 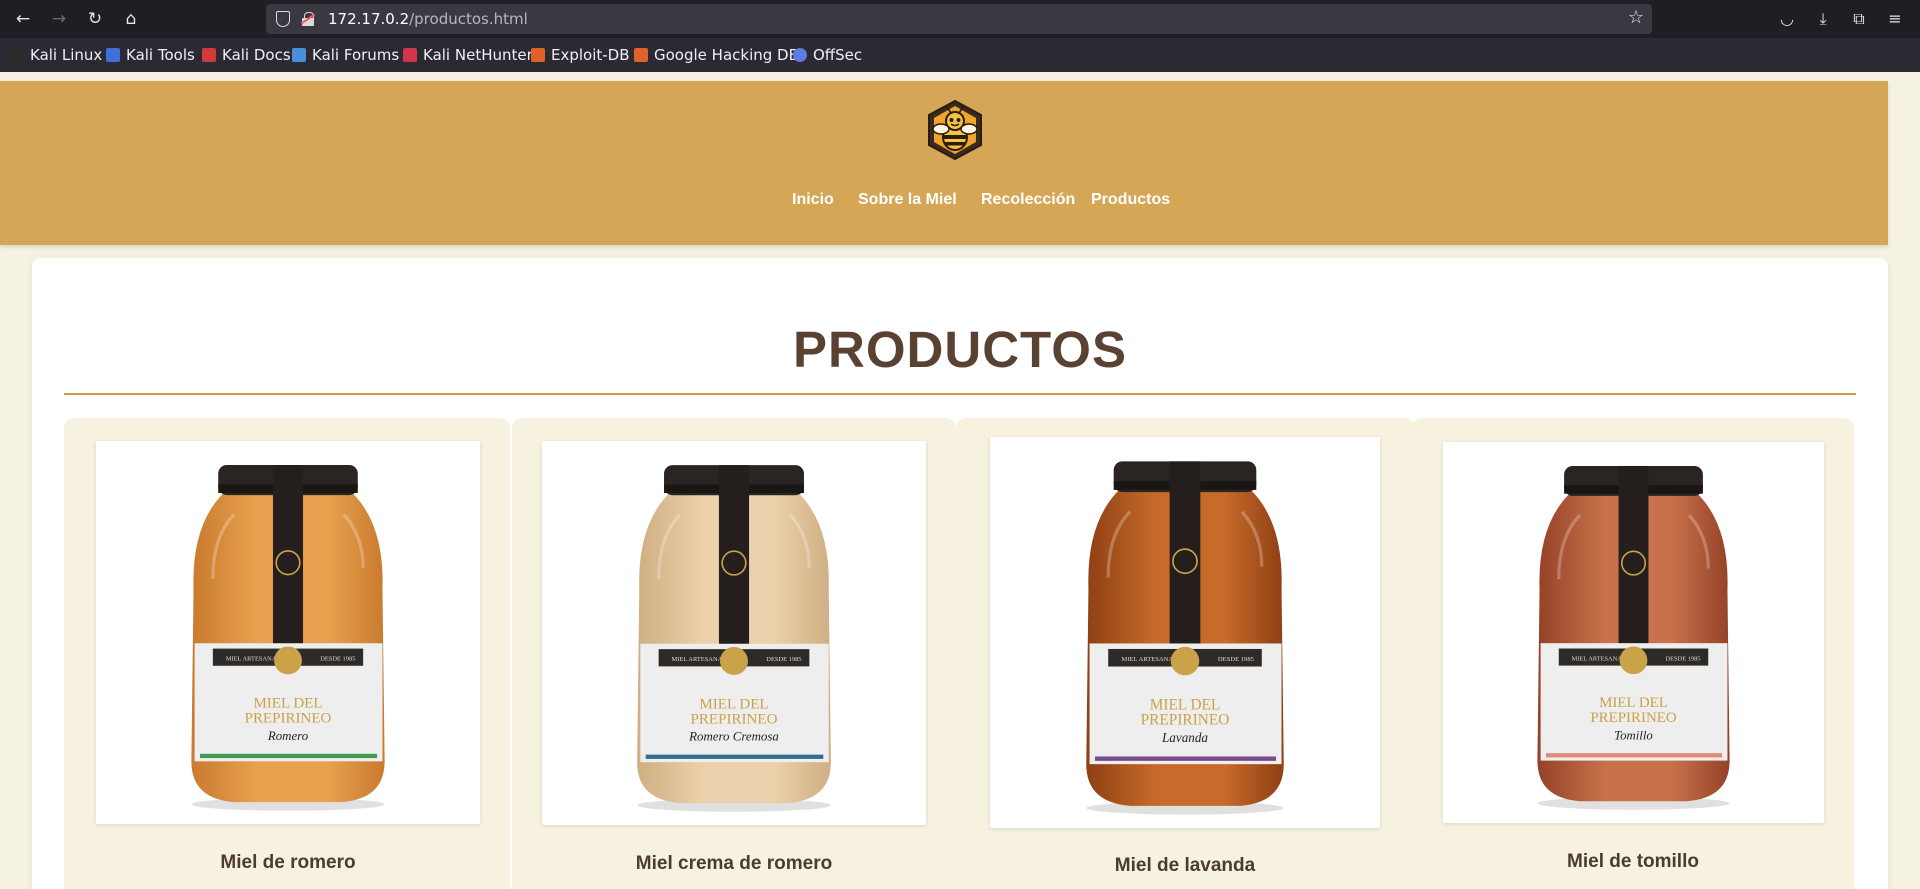 I want to click on nav-productos: Productos, so click(x=1130, y=200).